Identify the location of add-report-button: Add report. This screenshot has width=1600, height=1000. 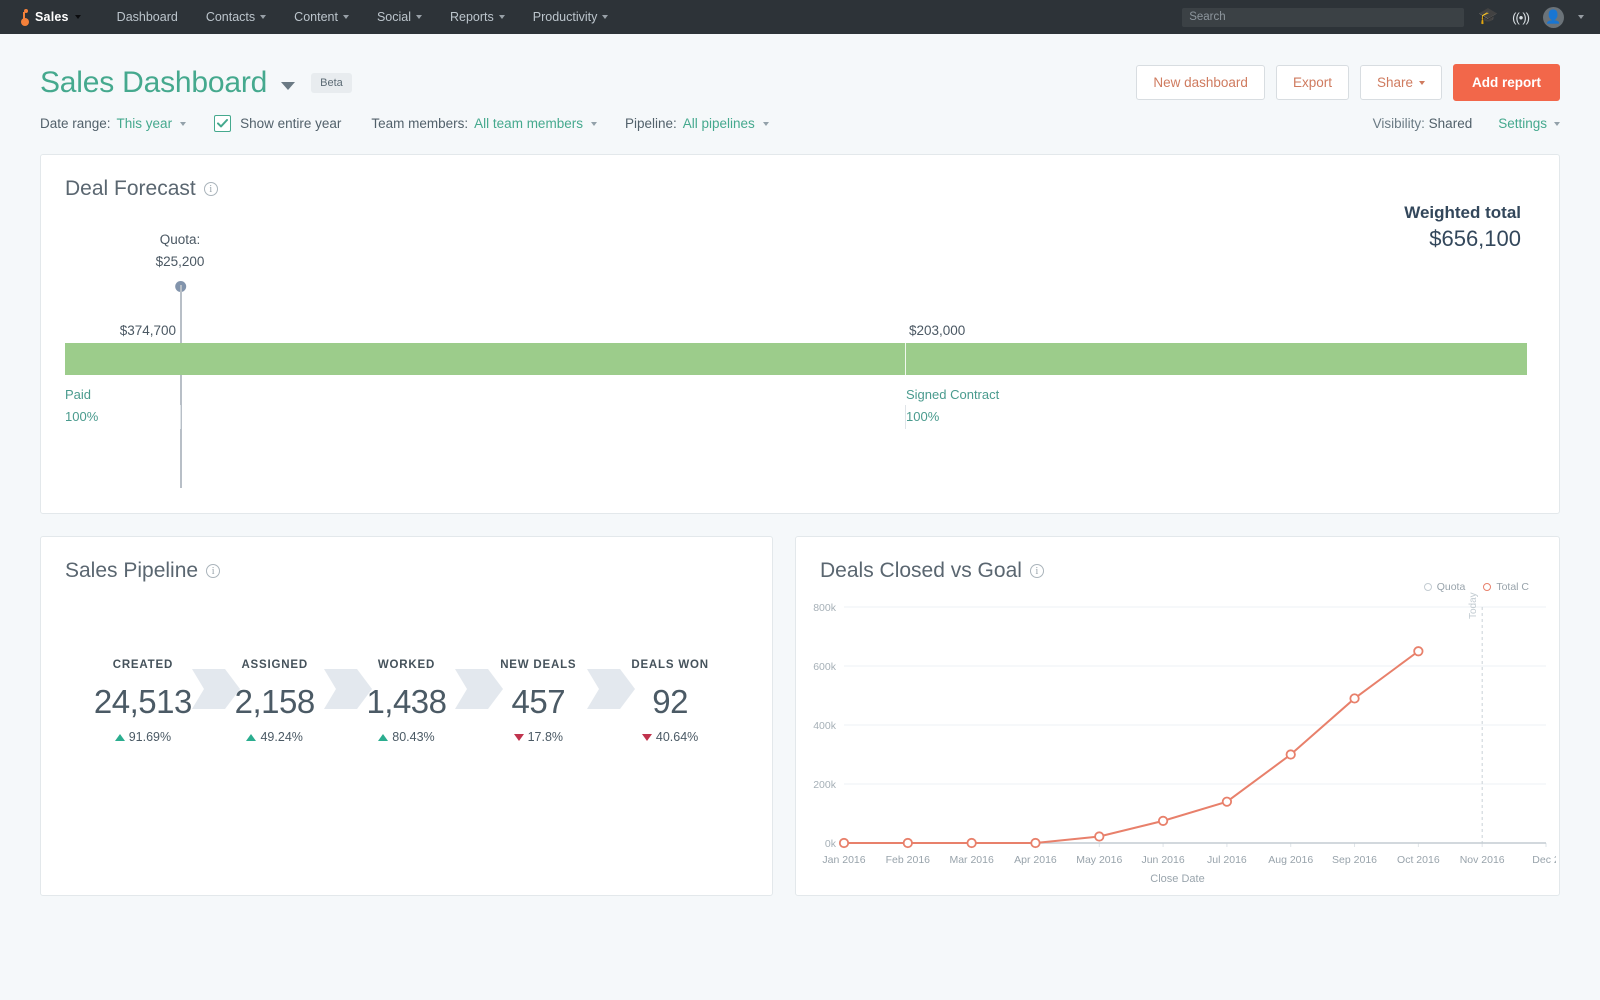
(1506, 82).